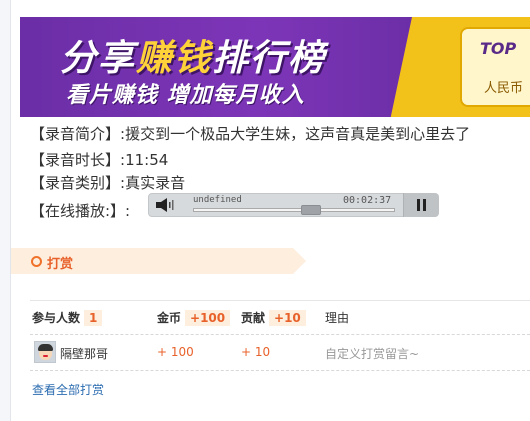  What do you see at coordinates (185, 95) in the screenshot?
I see `banner-subtitle: 看片赚钱 增加每月收入` at bounding box center [185, 95].